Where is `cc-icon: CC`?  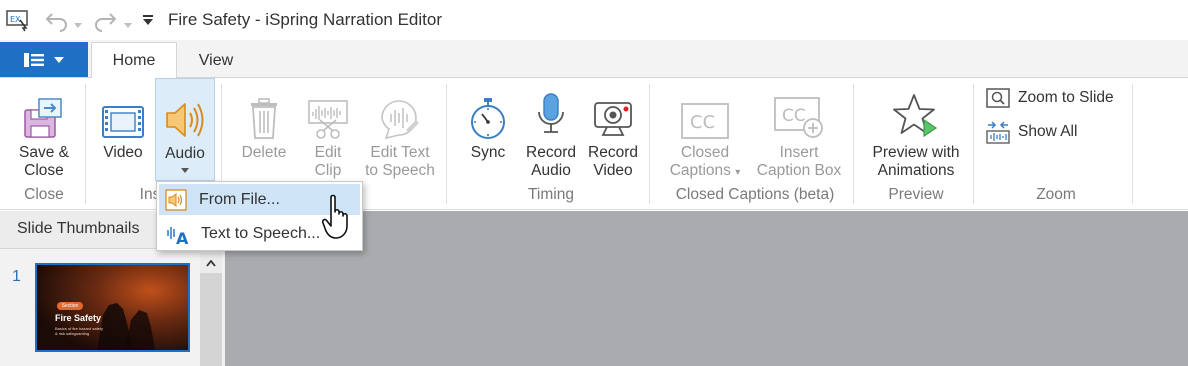 cc-icon: CC is located at coordinates (705, 121).